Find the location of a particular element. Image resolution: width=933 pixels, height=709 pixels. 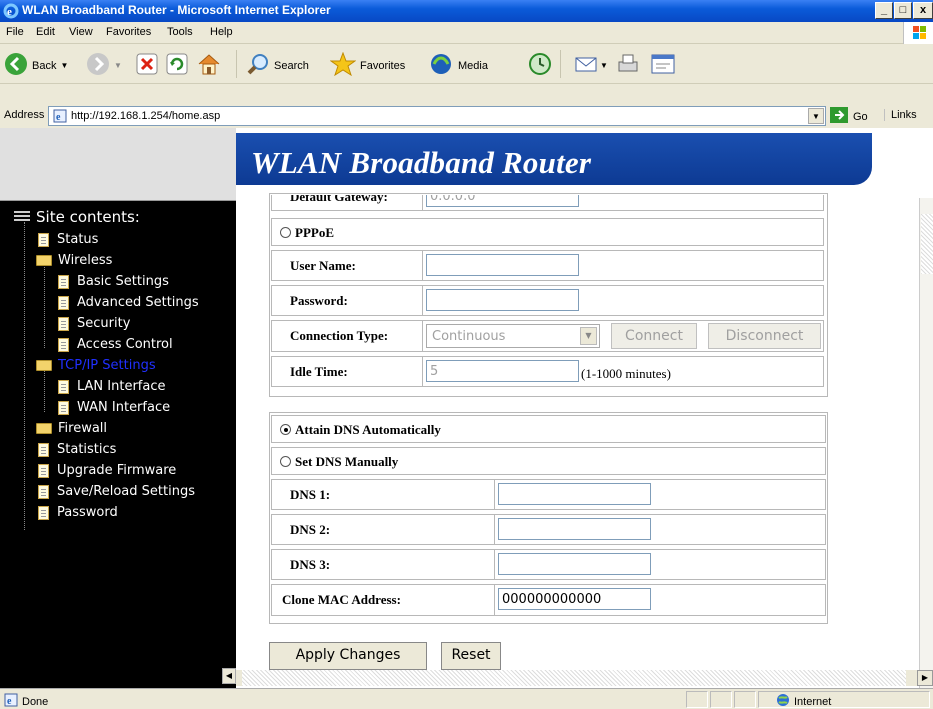

disconnect-button: Disconnect is located at coordinates (764, 336).